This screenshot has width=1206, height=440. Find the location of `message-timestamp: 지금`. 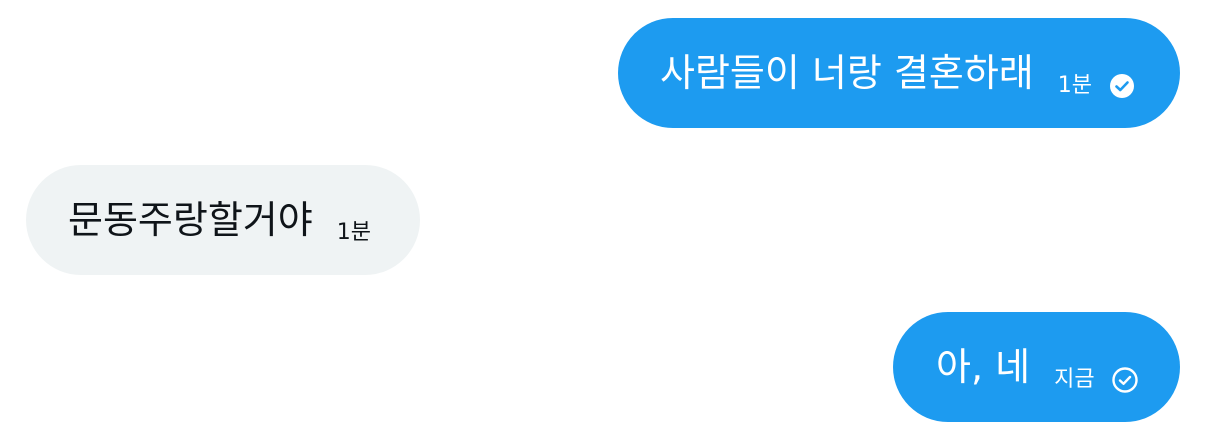

message-timestamp: 지금 is located at coordinates (1074, 379).